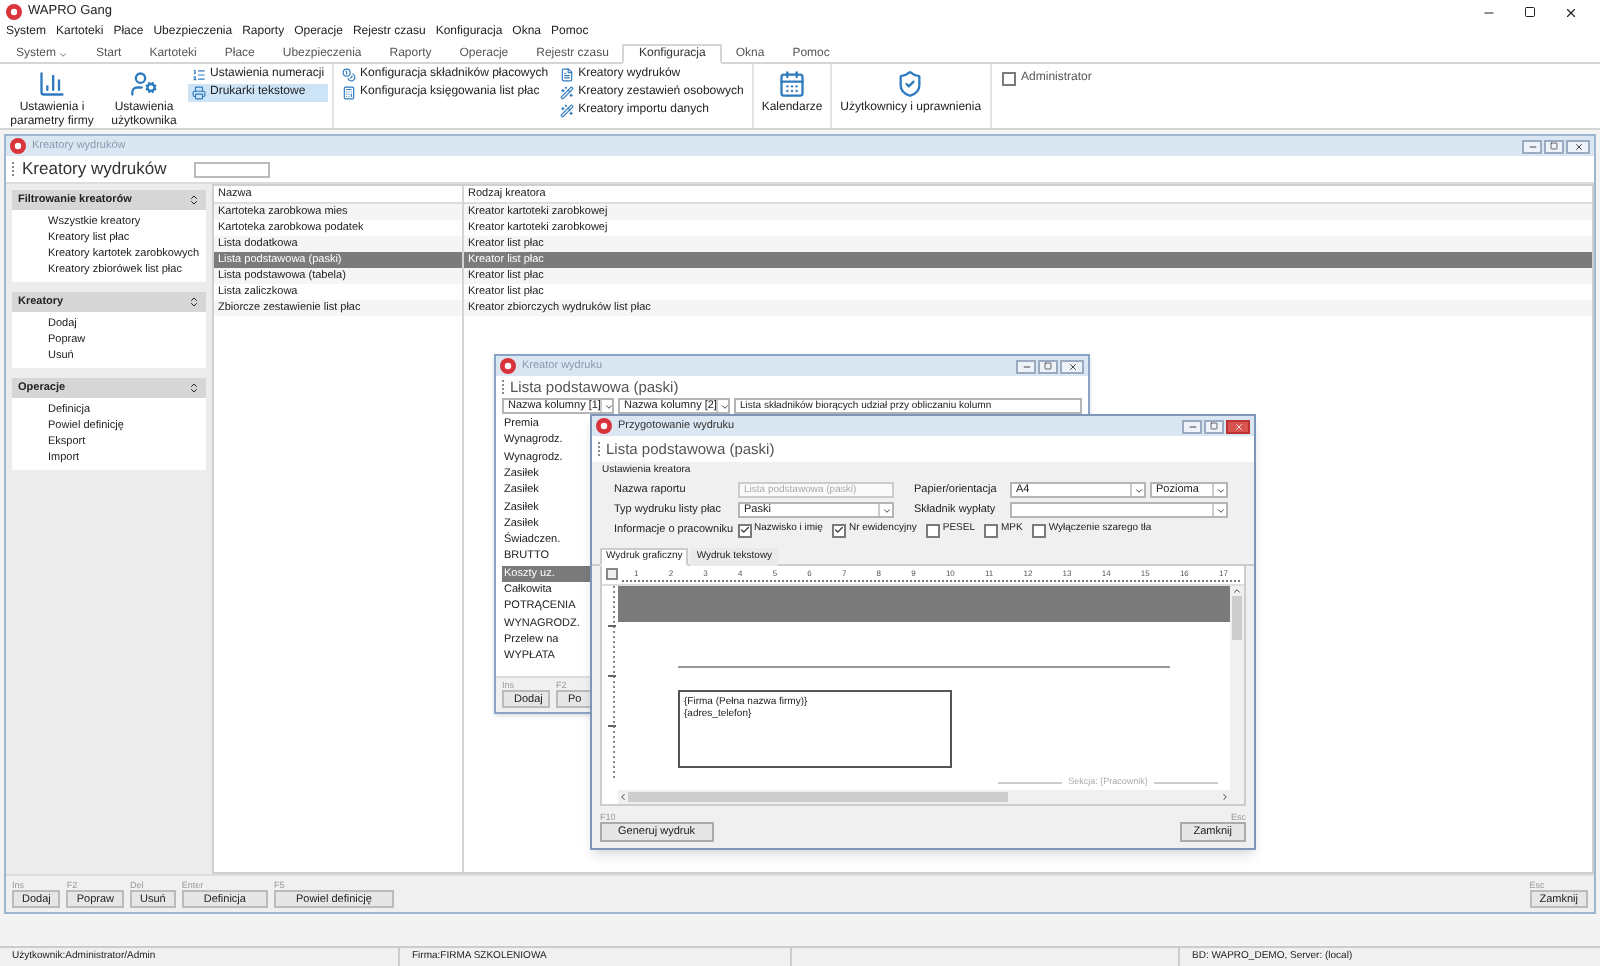 This screenshot has width=1600, height=966. What do you see at coordinates (567, 75) in the screenshot?
I see `document-icon` at bounding box center [567, 75].